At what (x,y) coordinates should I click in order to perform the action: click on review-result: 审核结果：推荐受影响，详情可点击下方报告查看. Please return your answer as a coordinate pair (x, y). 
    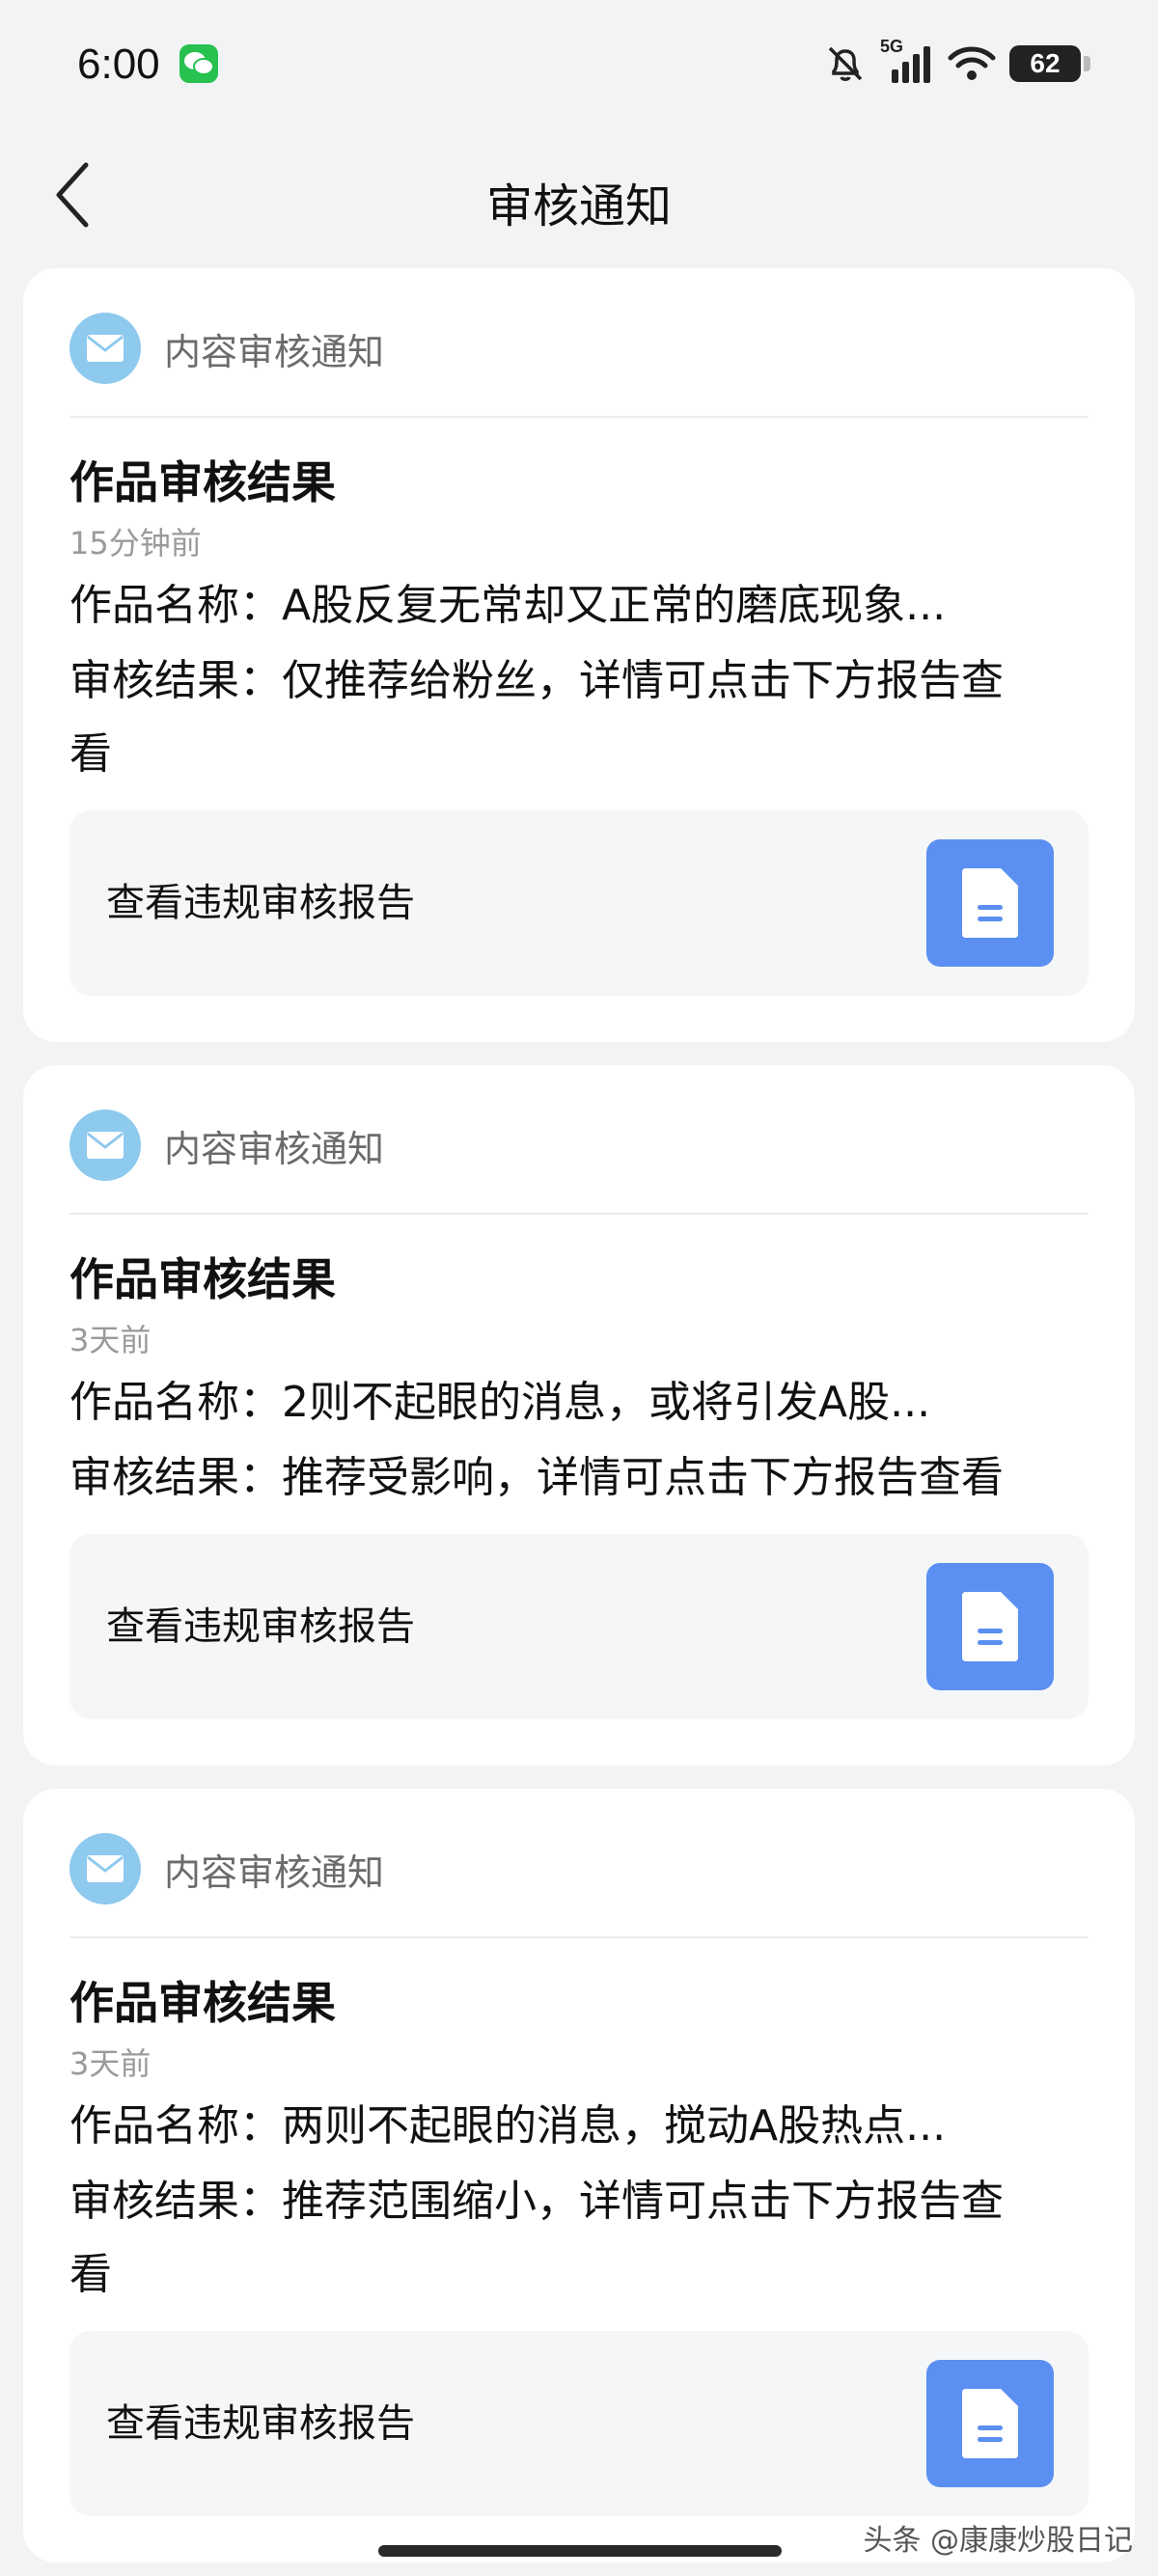
    Looking at the image, I should click on (536, 1478).